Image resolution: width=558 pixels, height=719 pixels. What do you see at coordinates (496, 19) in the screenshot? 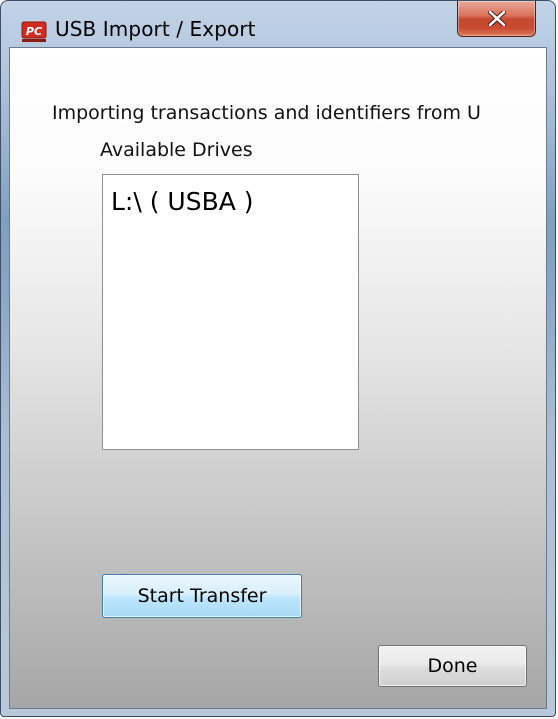
I see `close-button` at bounding box center [496, 19].